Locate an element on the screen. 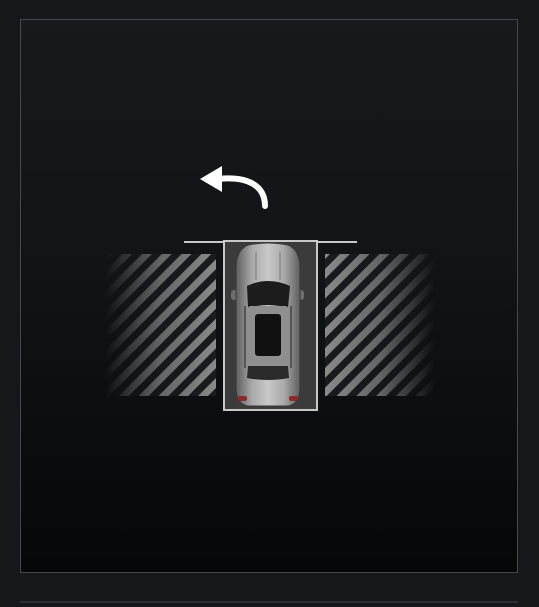 The height and width of the screenshot is (607, 539). vehicle-top-view-icon is located at coordinates (267, 324).